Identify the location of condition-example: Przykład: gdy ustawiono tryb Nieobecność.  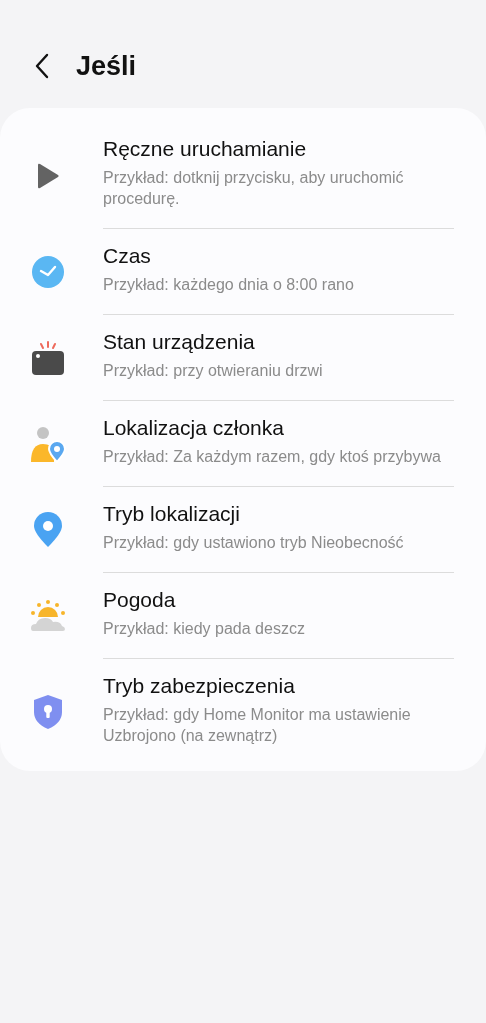
(253, 543).